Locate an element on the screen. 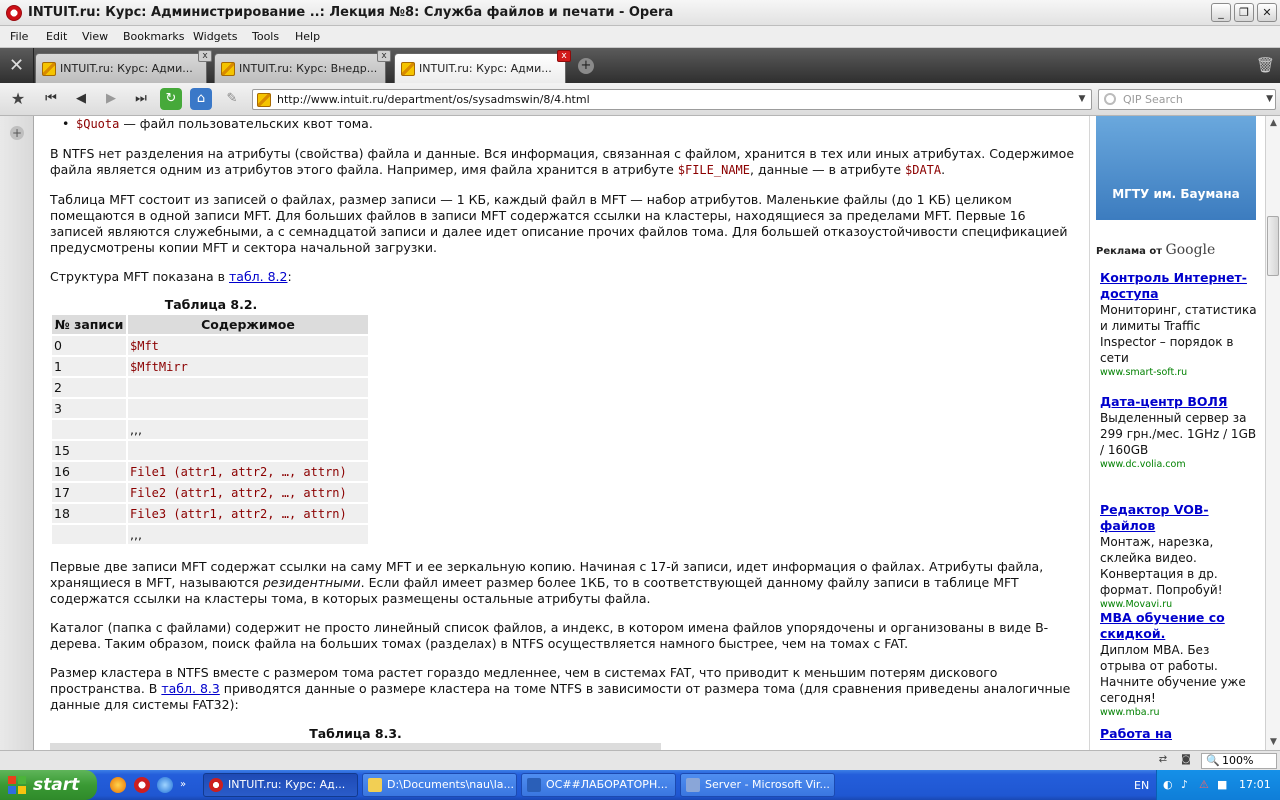 The image size is (1280, 800). back-button: ◀ is located at coordinates (81, 99).